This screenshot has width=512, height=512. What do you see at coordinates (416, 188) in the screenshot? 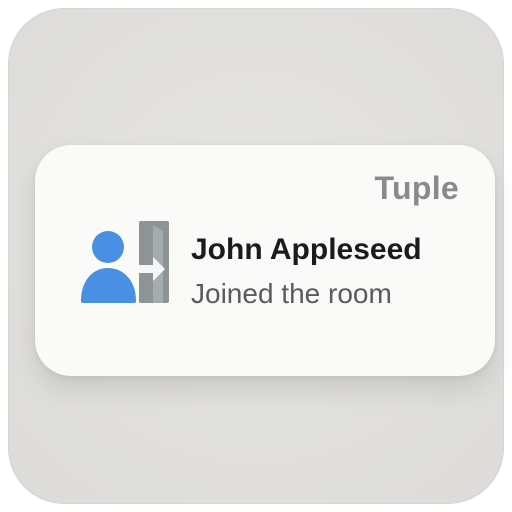
I see `app-name: Tuple` at bounding box center [416, 188].